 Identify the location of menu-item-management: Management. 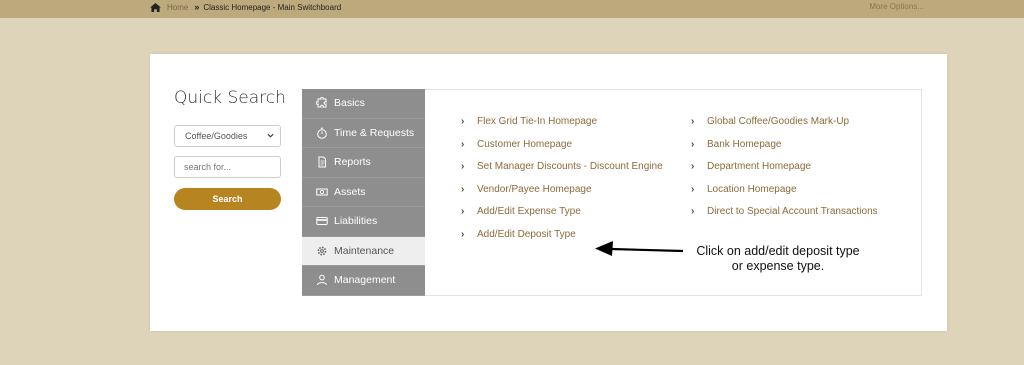
(363, 281).